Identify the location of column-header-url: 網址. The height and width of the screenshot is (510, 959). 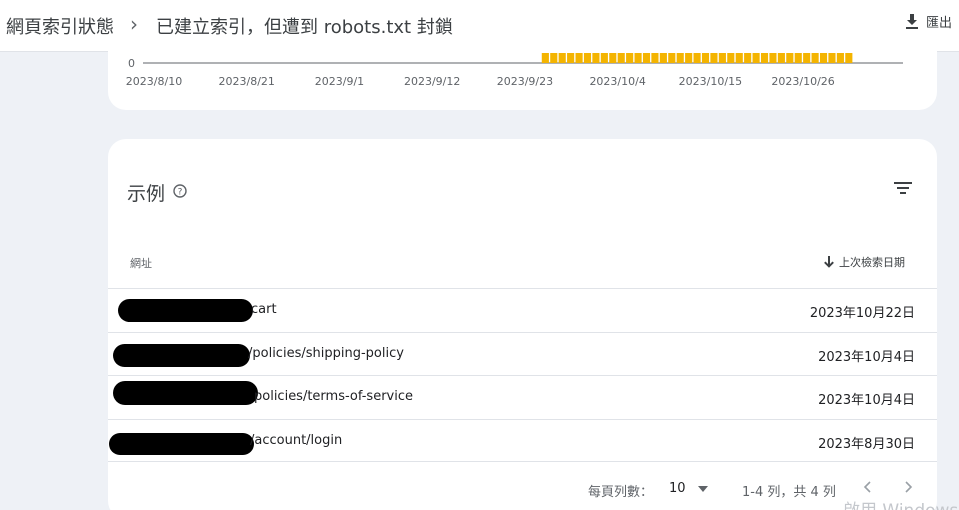
(141, 263).